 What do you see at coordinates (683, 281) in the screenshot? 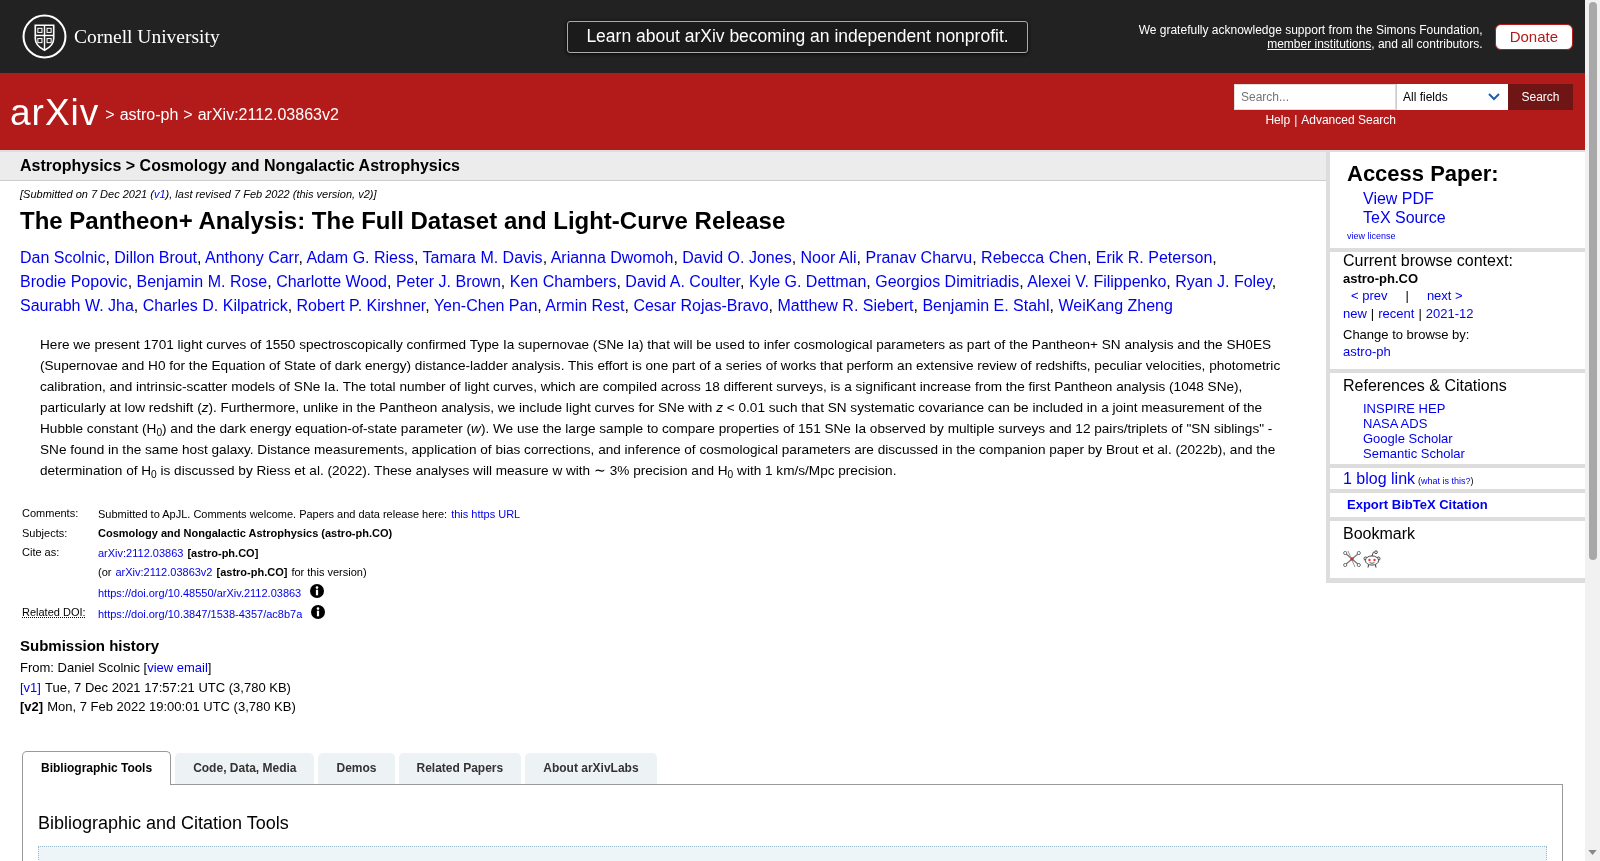
I see `author-link: David A. Coulter` at bounding box center [683, 281].